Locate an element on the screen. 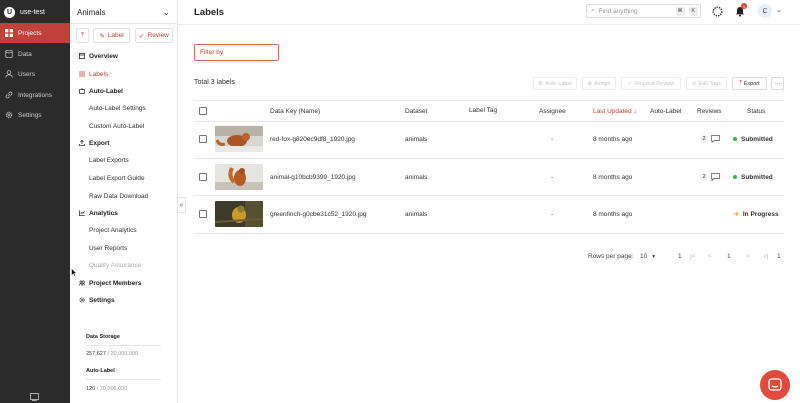 The height and width of the screenshot is (403, 800). menu-analytics: Analytics is located at coordinates (98, 213).